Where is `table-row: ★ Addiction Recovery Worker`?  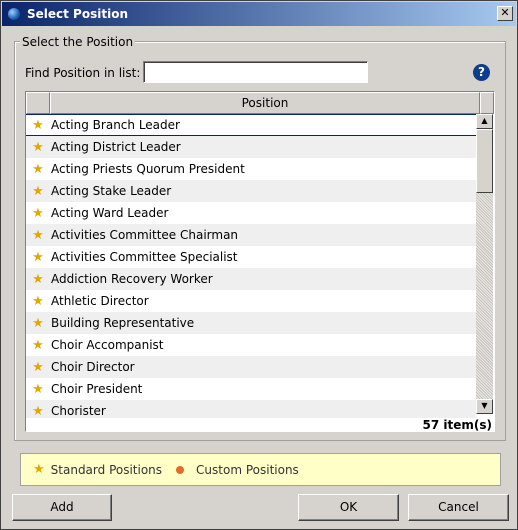 table-row: ★ Addiction Recovery Worker is located at coordinates (251, 279).